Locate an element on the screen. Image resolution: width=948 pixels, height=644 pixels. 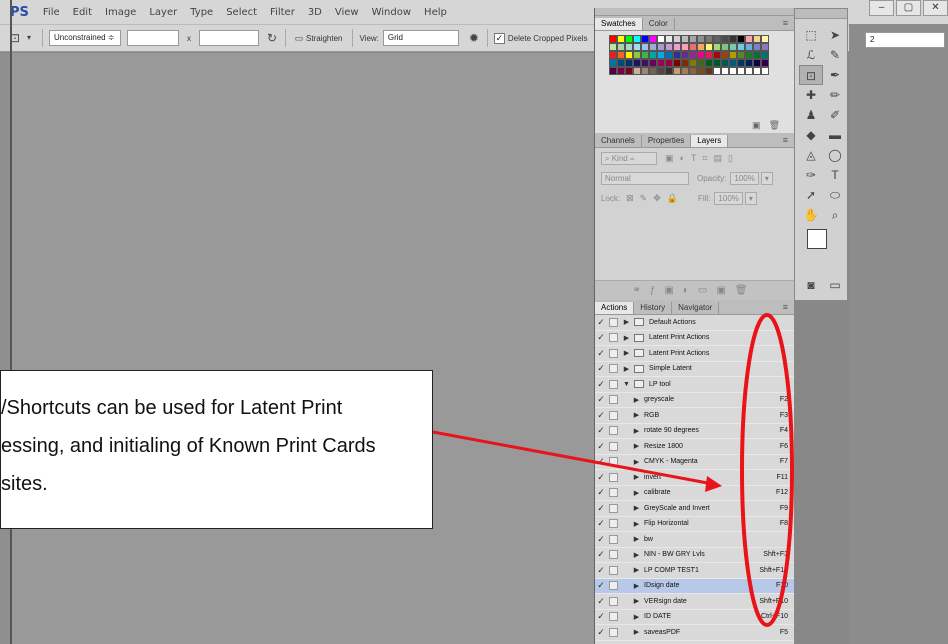
menu-edit: Edit is located at coordinates (82, 12).